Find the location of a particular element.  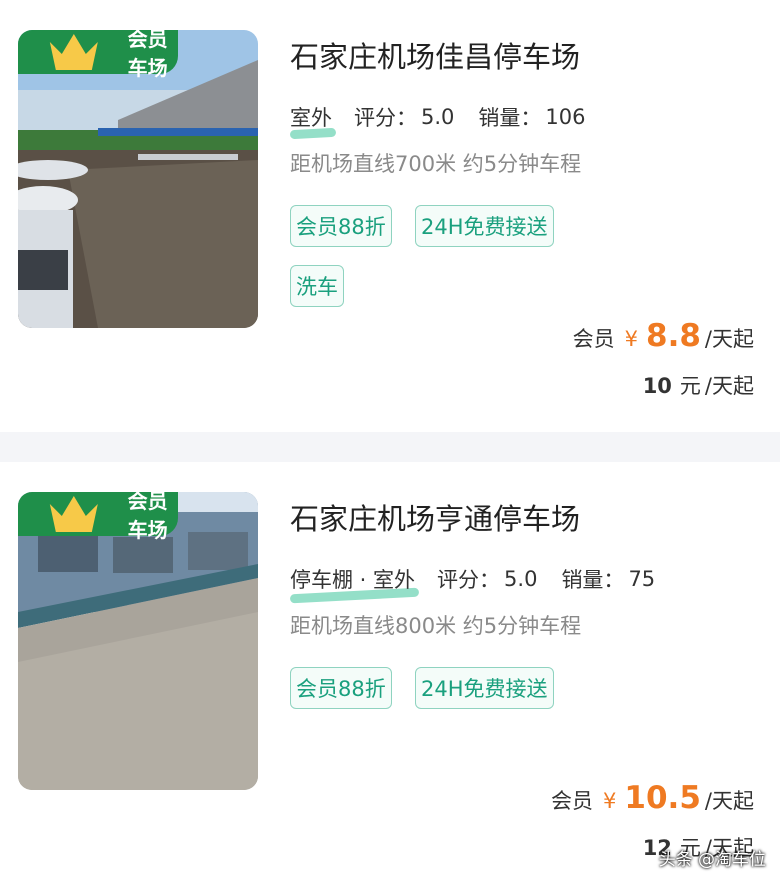

parking-name: 石家庄机场亨通停车场 is located at coordinates (435, 517).